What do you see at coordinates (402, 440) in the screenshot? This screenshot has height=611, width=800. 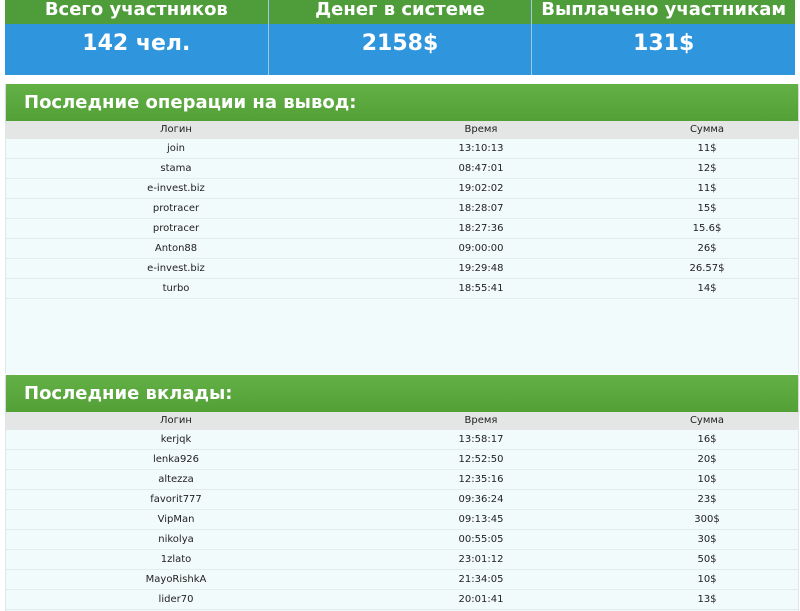 I see `table-row: kerjqk 13:58:17 16$` at bounding box center [402, 440].